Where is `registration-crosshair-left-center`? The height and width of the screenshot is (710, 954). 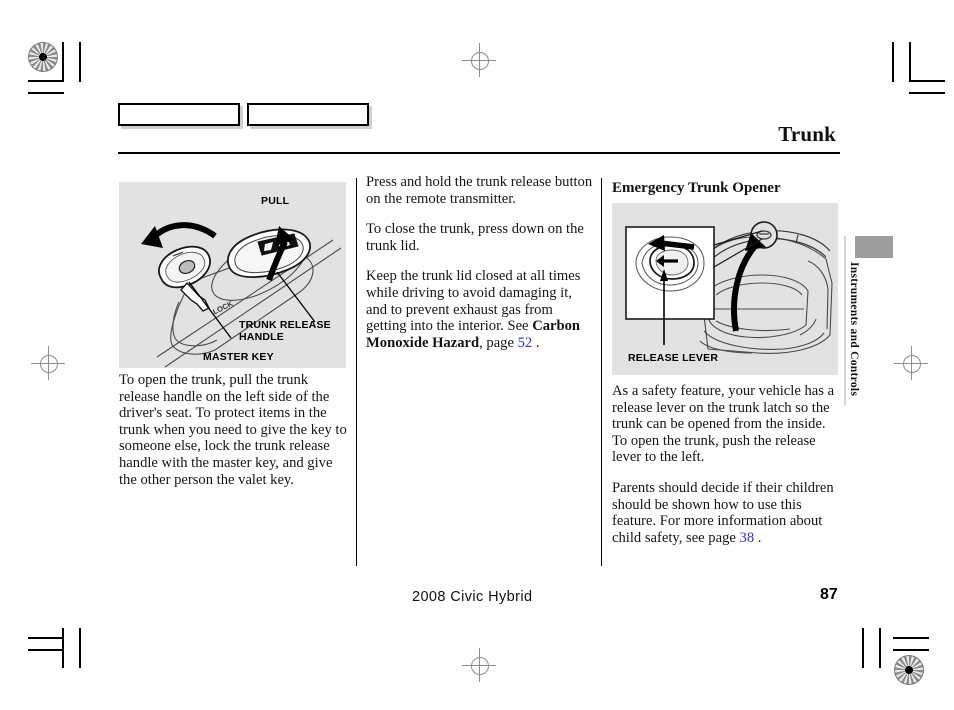 registration-crosshair-left-center is located at coordinates (48, 363).